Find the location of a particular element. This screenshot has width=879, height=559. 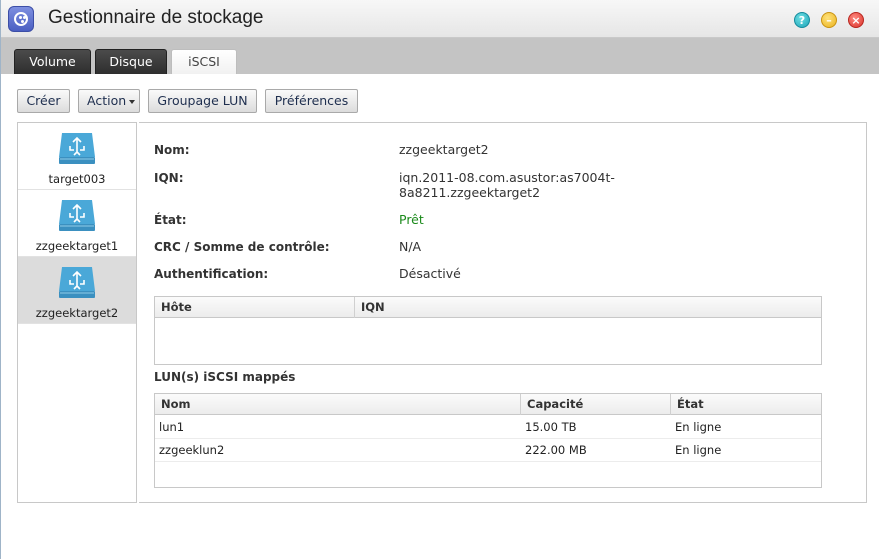

target-item-target003: target003 is located at coordinates (77, 156).